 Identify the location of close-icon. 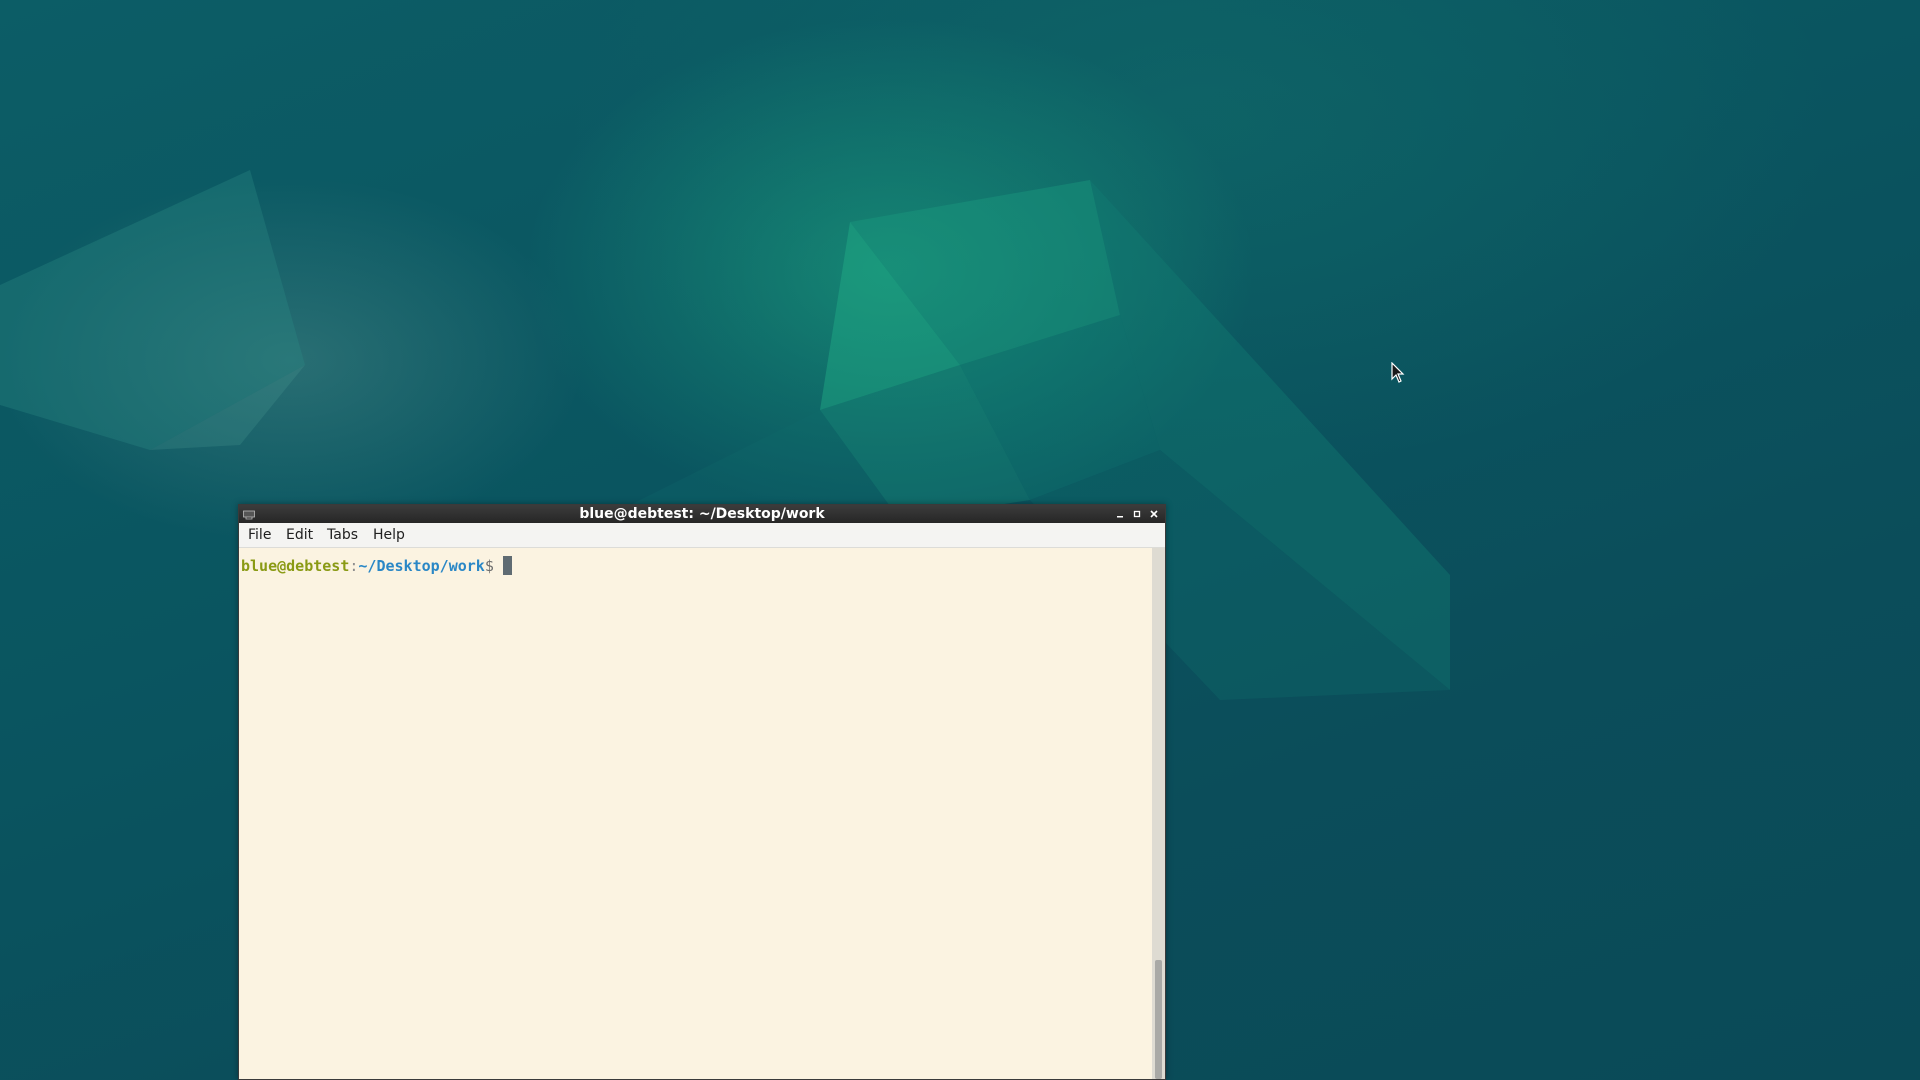
(1154, 514).